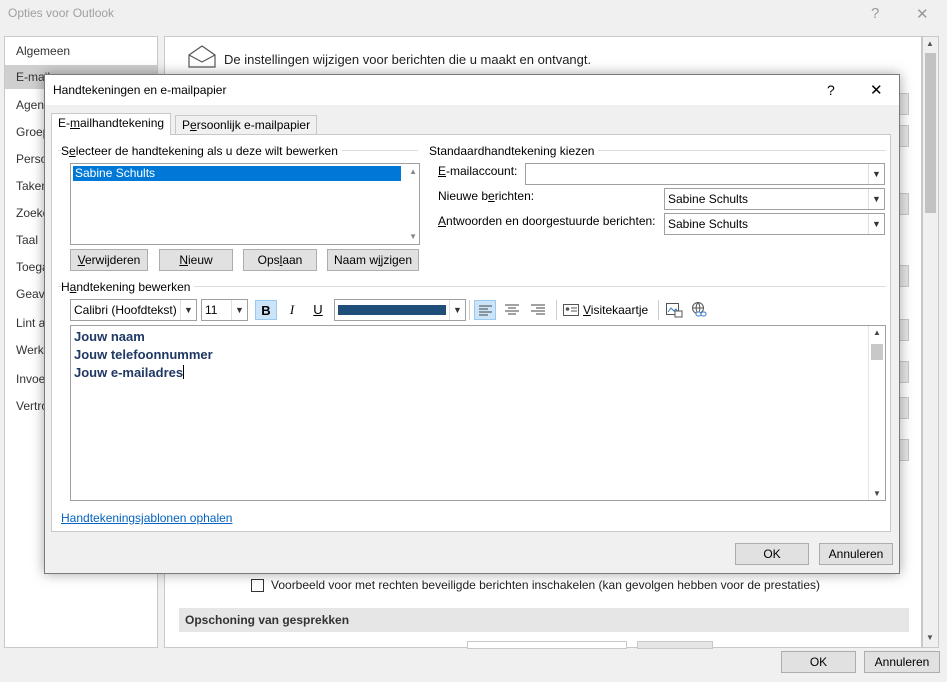 This screenshot has height=682, width=947. Describe the element at coordinates (478, 171) in the screenshot. I see `email-account-label: E-mailaccount:` at that location.